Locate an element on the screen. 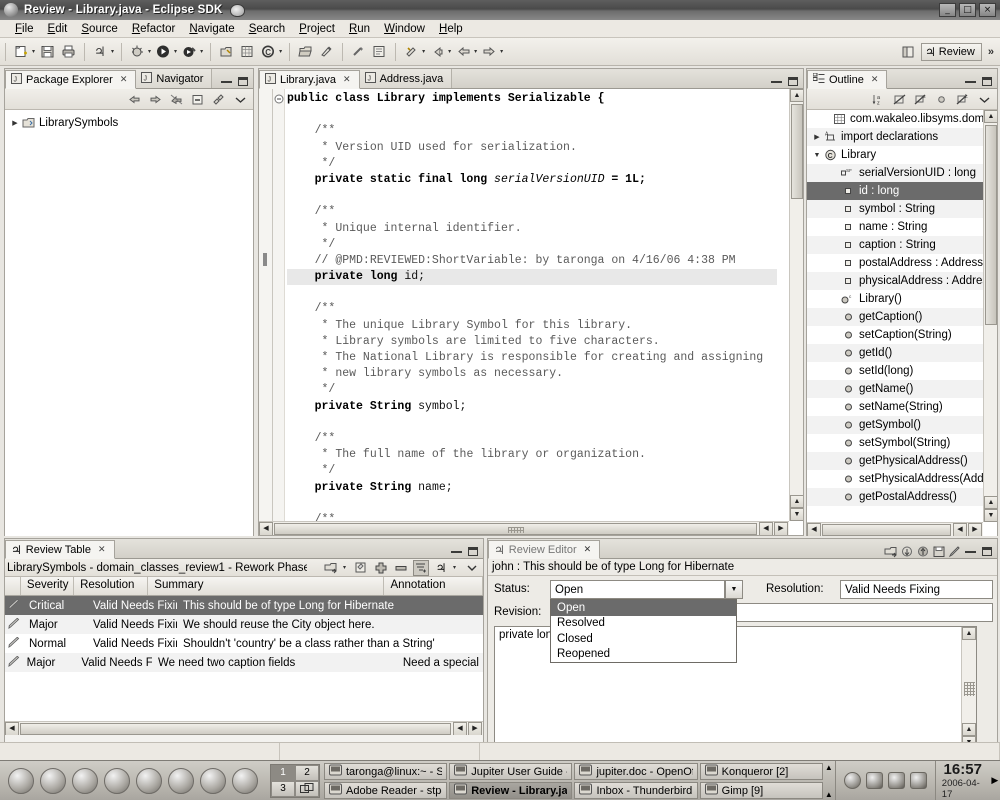 The height and width of the screenshot is (800, 1000). status-option-closed: Closed is located at coordinates (643, 639).